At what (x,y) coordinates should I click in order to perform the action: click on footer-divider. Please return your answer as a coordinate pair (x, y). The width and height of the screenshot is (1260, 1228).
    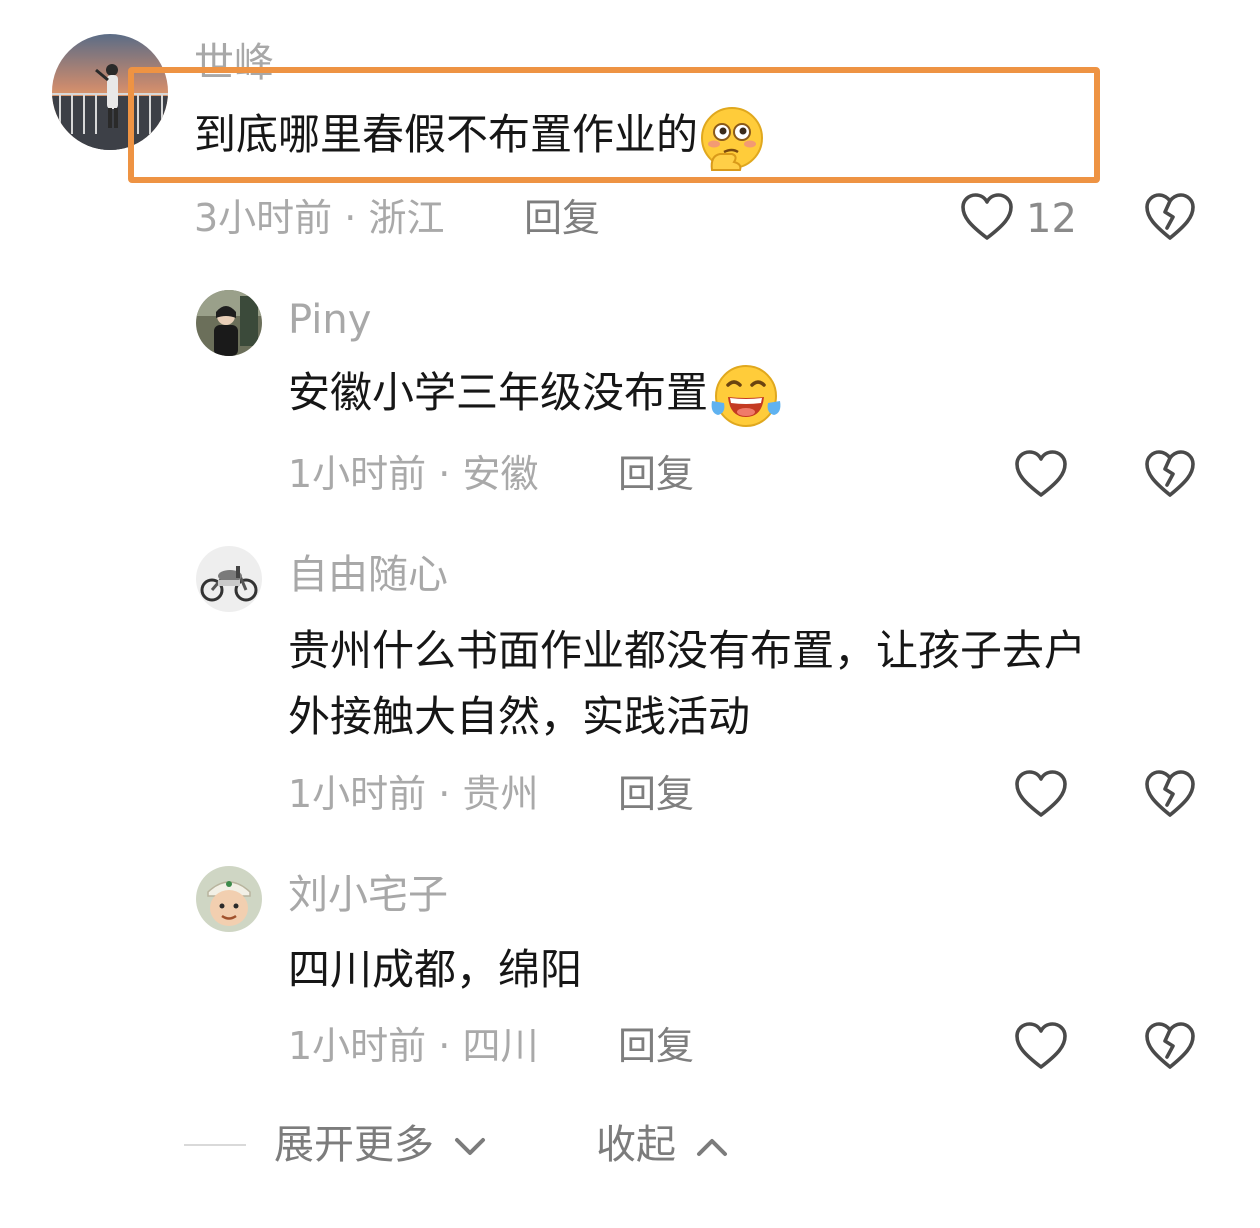
    Looking at the image, I should click on (215, 1145).